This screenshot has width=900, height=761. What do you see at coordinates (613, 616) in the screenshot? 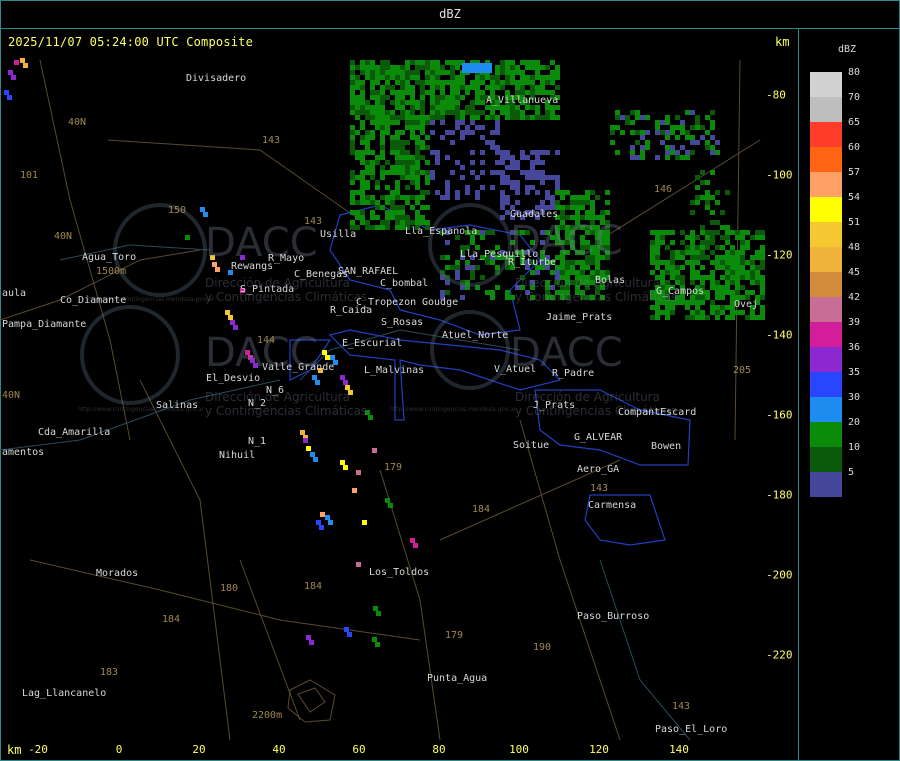
I see `place-label: Paso_Burroso` at bounding box center [613, 616].